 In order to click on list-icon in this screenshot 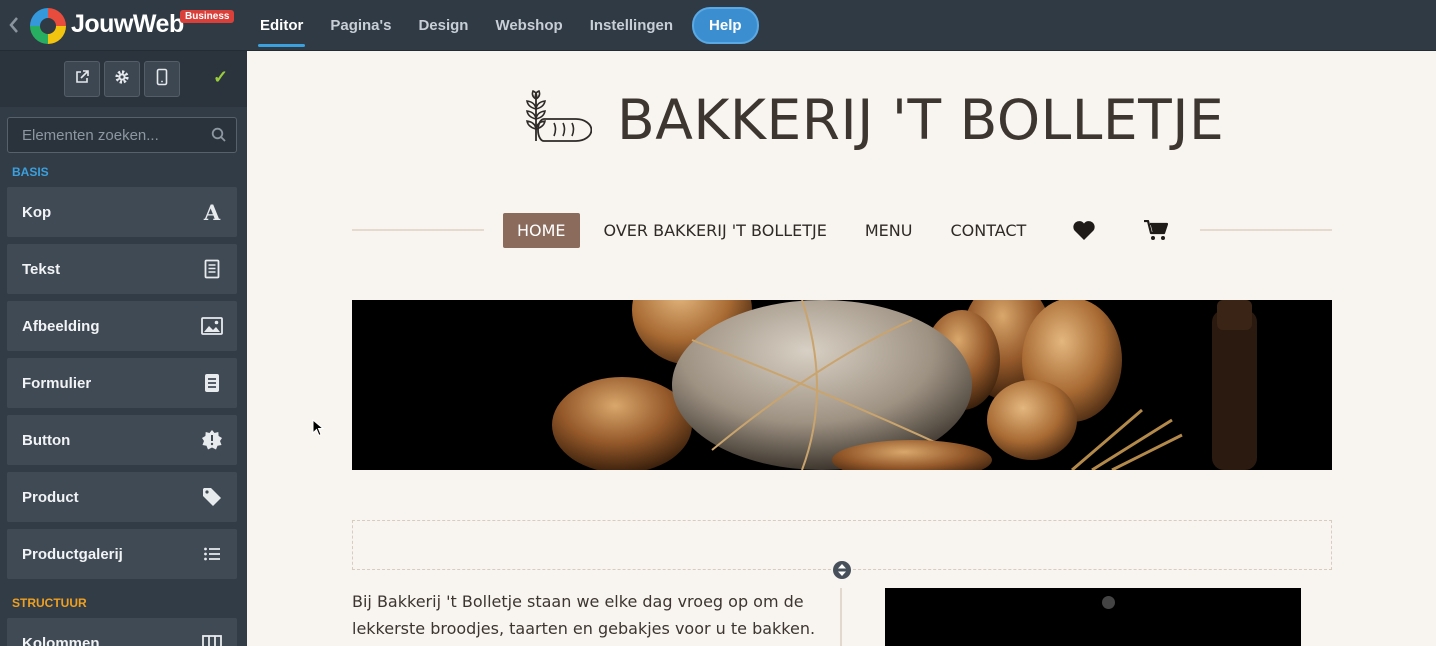, I will do `click(212, 554)`.